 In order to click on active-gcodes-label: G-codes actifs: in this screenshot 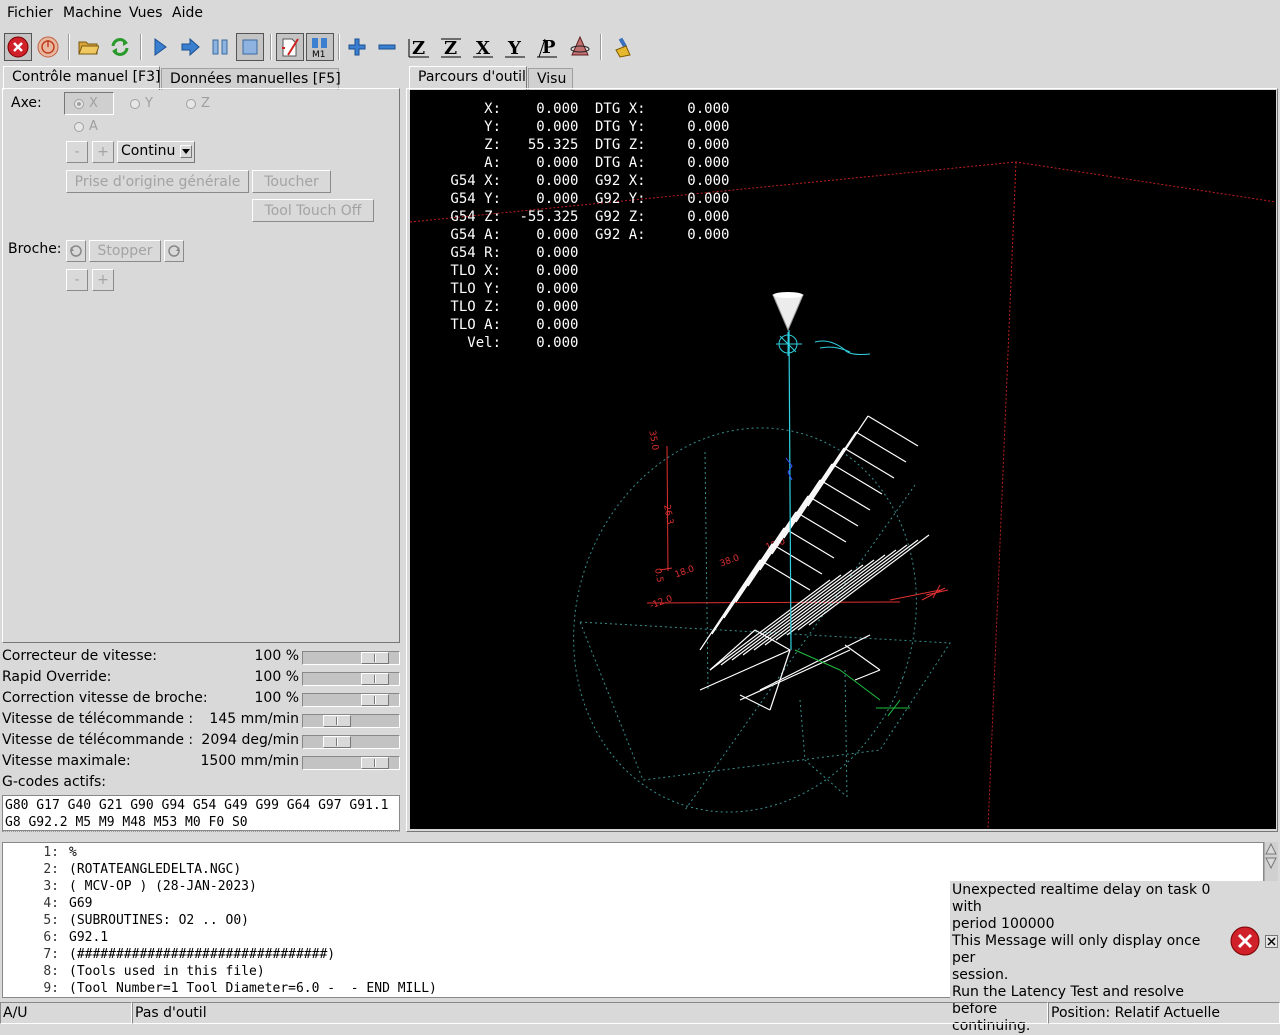, I will do `click(54, 782)`.